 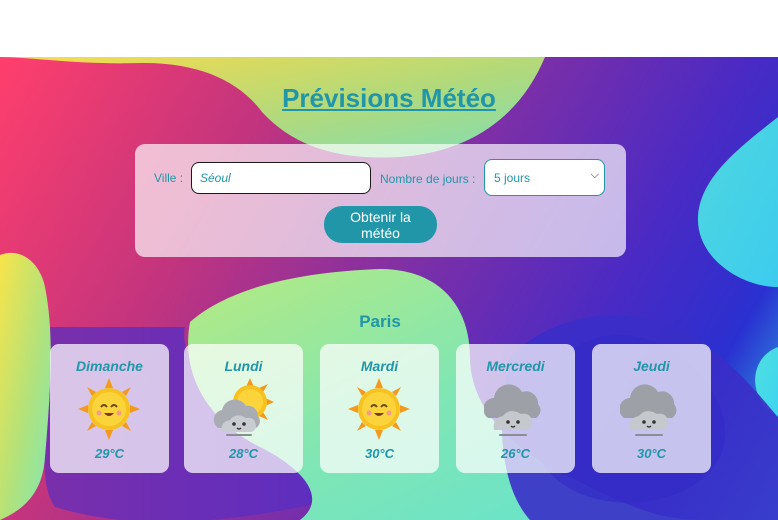 I want to click on forecast-temp: 26°C, so click(x=515, y=453).